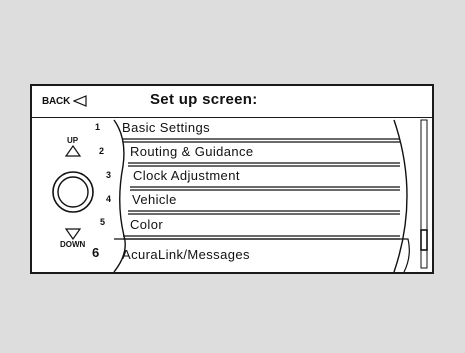 Image resolution: width=465 pixels, height=353 pixels. Describe the element at coordinates (80, 101) in the screenshot. I see `back-triangle-icon` at that location.